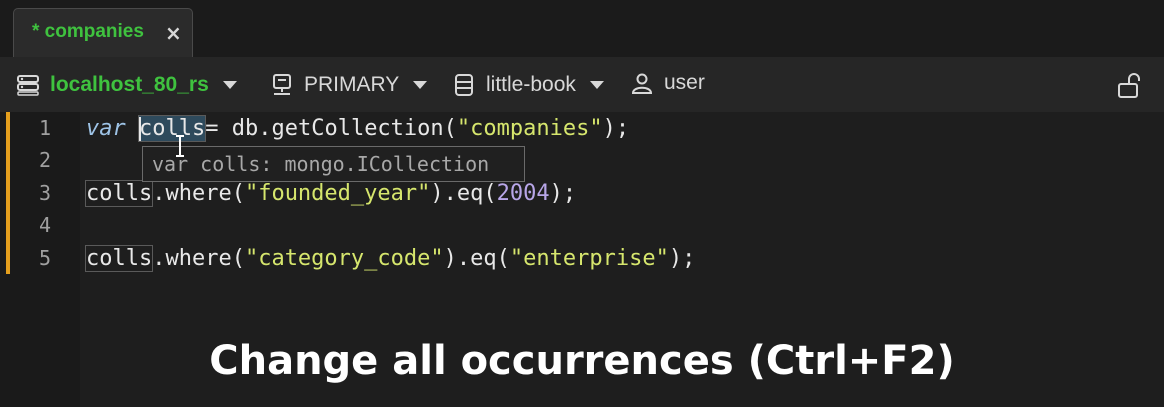 The height and width of the screenshot is (407, 1164). Describe the element at coordinates (172, 128) in the screenshot. I see `selected-variable: colls` at that location.